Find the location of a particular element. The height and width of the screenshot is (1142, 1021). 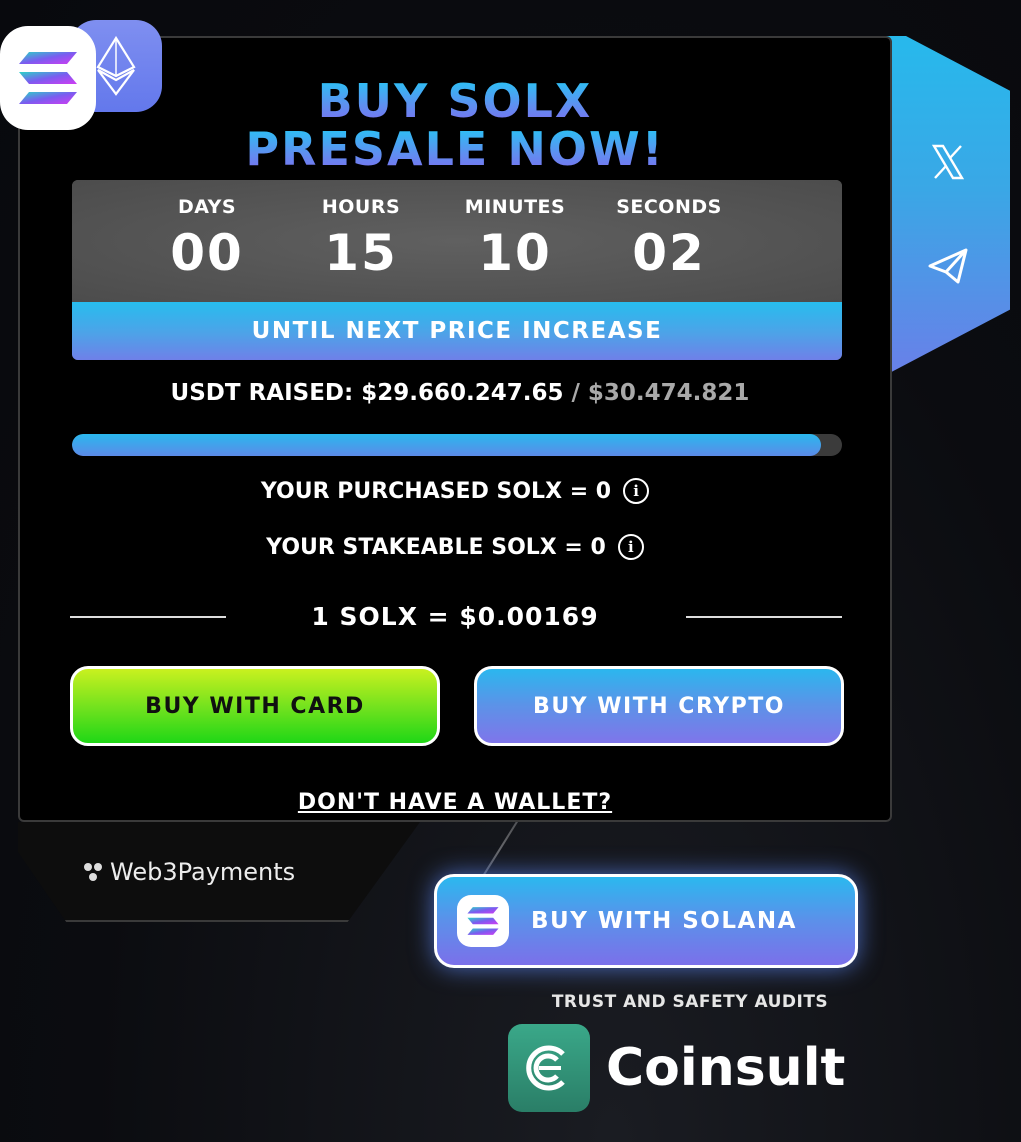

price-increase-caption: UNTIL NEXT PRICE INCREASE is located at coordinates (457, 331).